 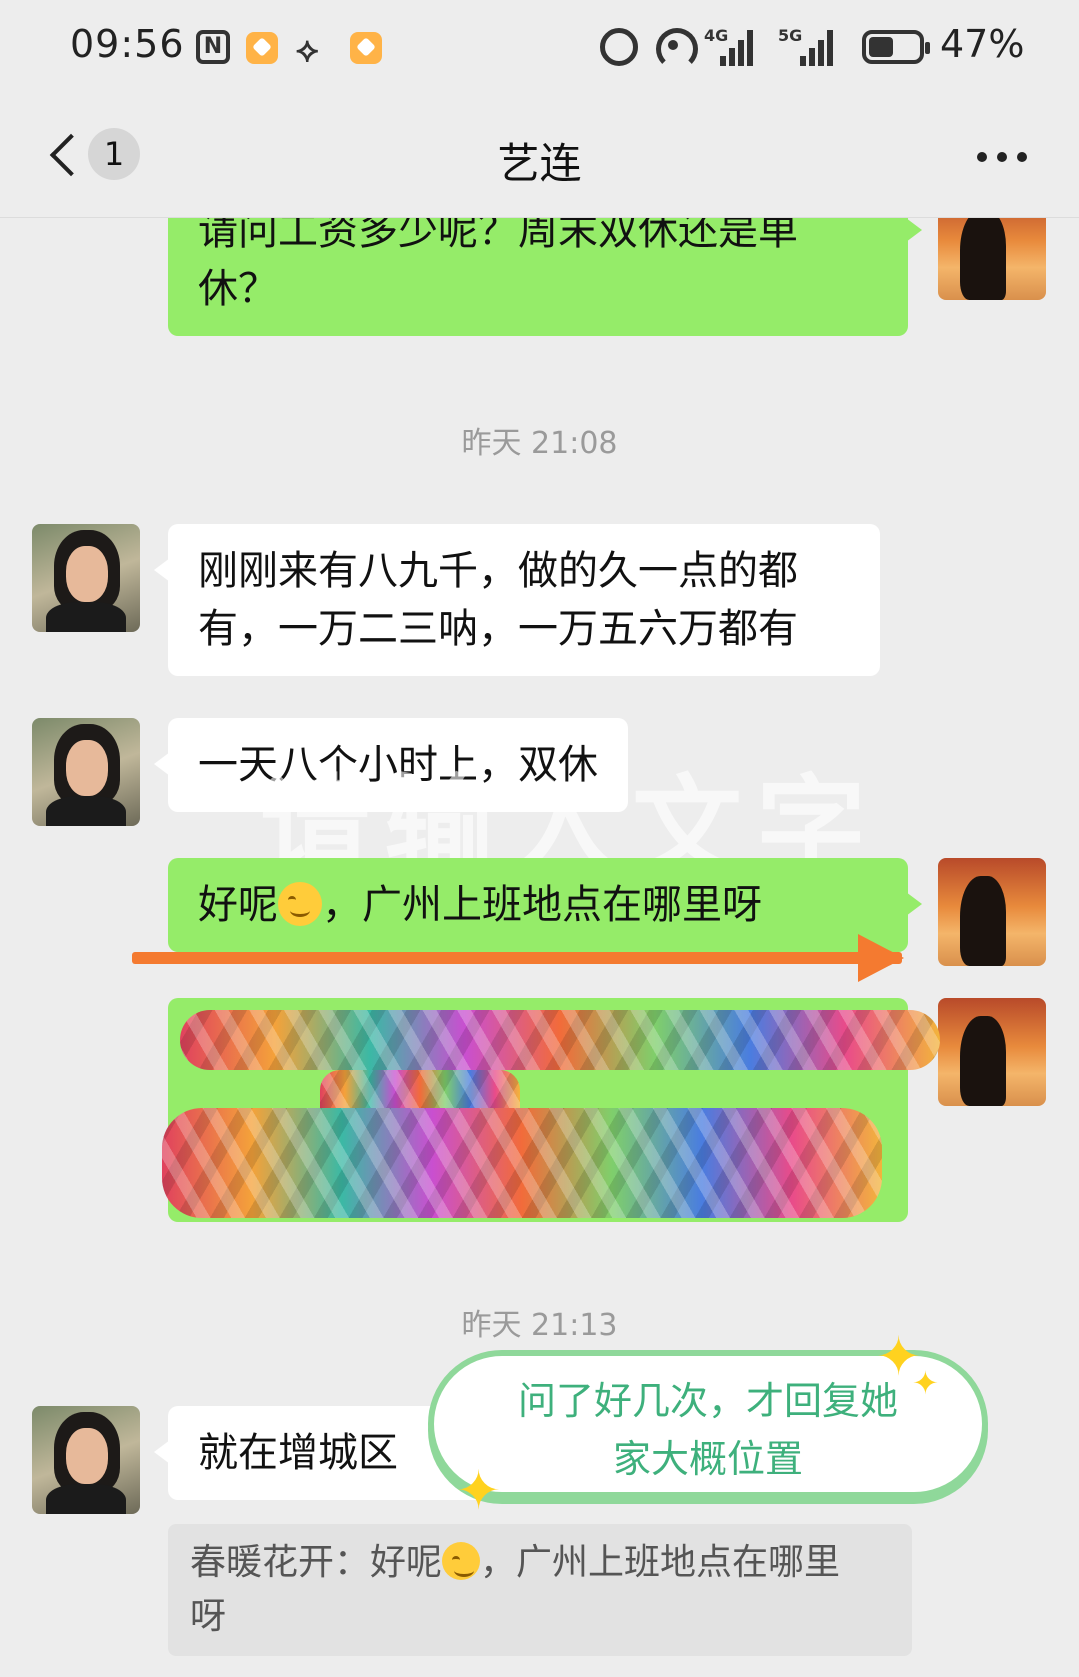 I want to click on annotation-arrow-line, so click(x=517, y=958).